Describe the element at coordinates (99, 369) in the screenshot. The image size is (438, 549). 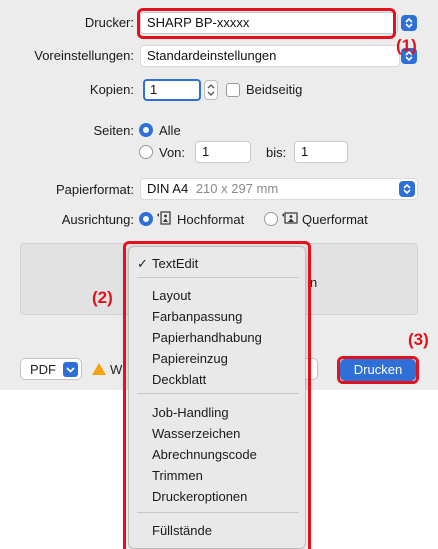
I see `warning-icon` at that location.